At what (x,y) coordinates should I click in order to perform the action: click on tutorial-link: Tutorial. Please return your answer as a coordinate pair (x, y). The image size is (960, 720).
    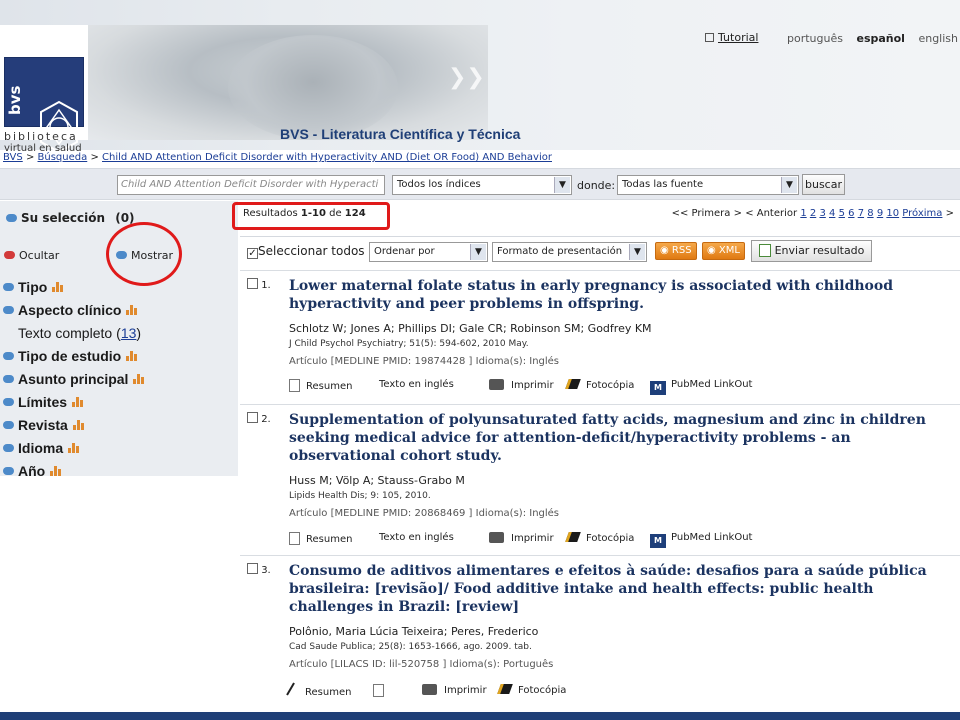
    Looking at the image, I should click on (731, 37).